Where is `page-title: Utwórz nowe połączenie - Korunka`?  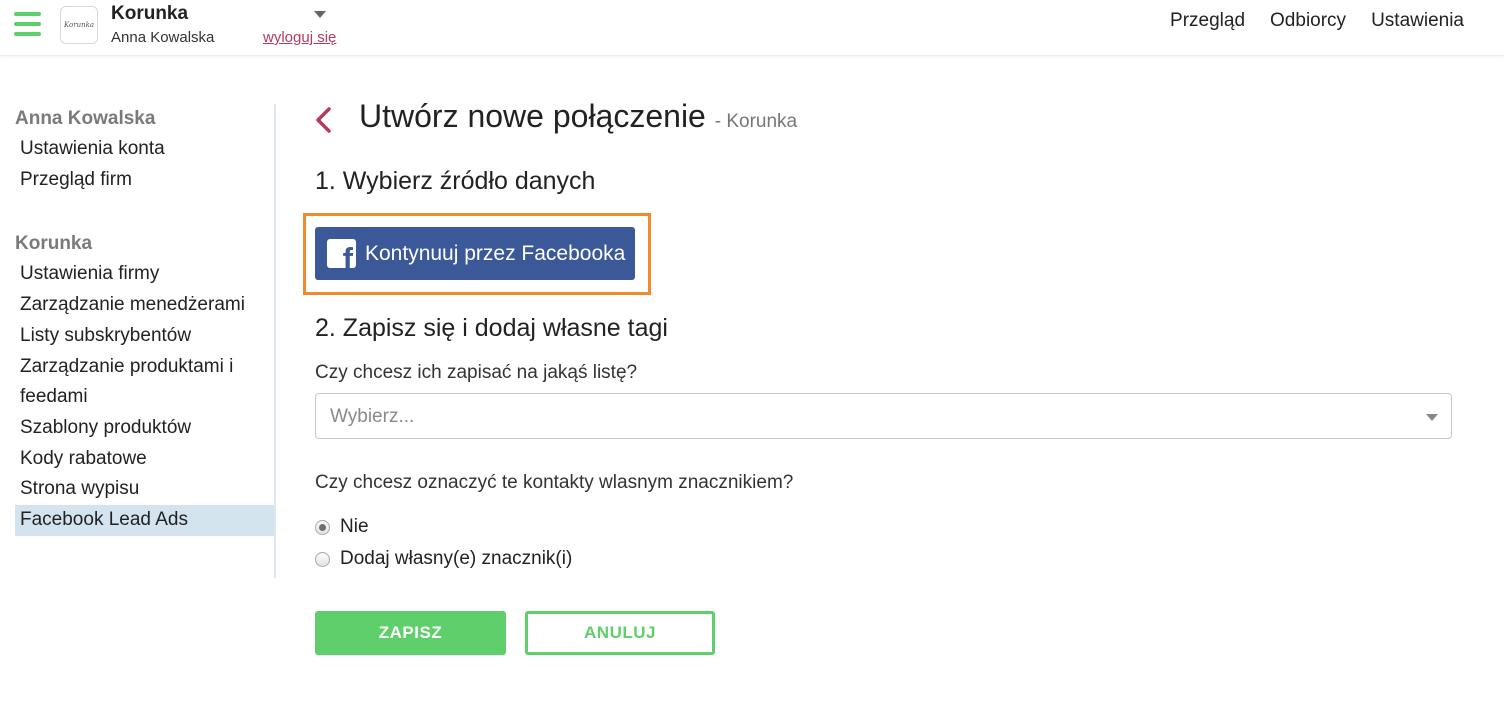
page-title: Utwórz nowe połączenie - Korunka is located at coordinates (578, 116).